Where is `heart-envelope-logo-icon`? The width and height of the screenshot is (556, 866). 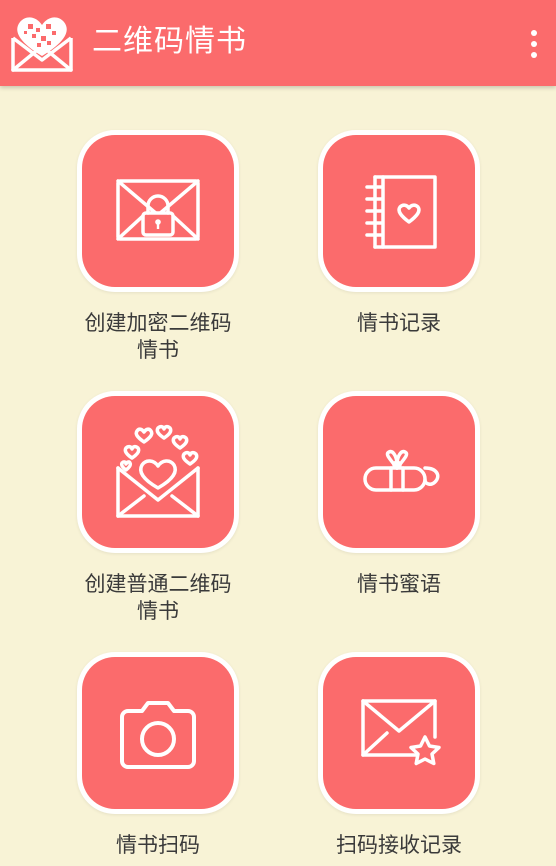
heart-envelope-logo-icon is located at coordinates (42, 44).